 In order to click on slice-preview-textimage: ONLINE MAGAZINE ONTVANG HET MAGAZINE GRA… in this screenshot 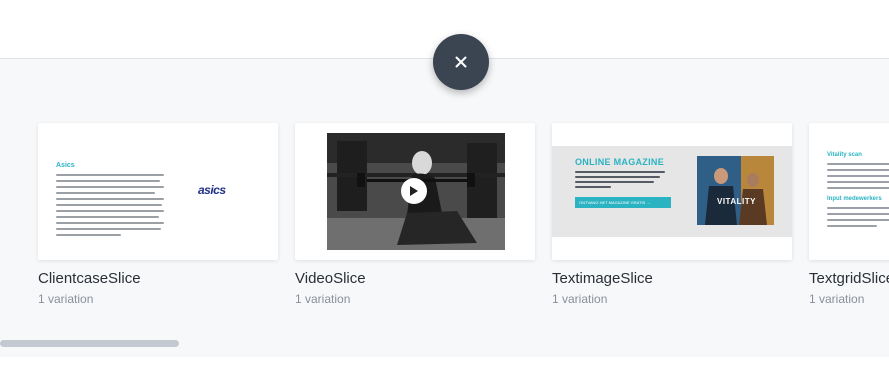, I will do `click(672, 191)`.